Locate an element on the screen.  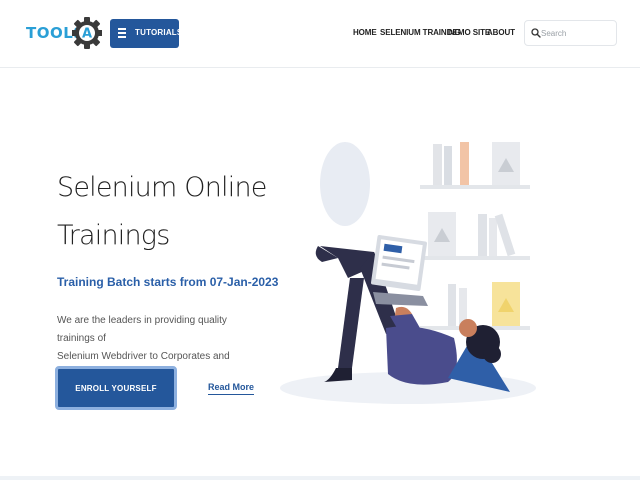
logo-letter: A is located at coordinates (87, 34).